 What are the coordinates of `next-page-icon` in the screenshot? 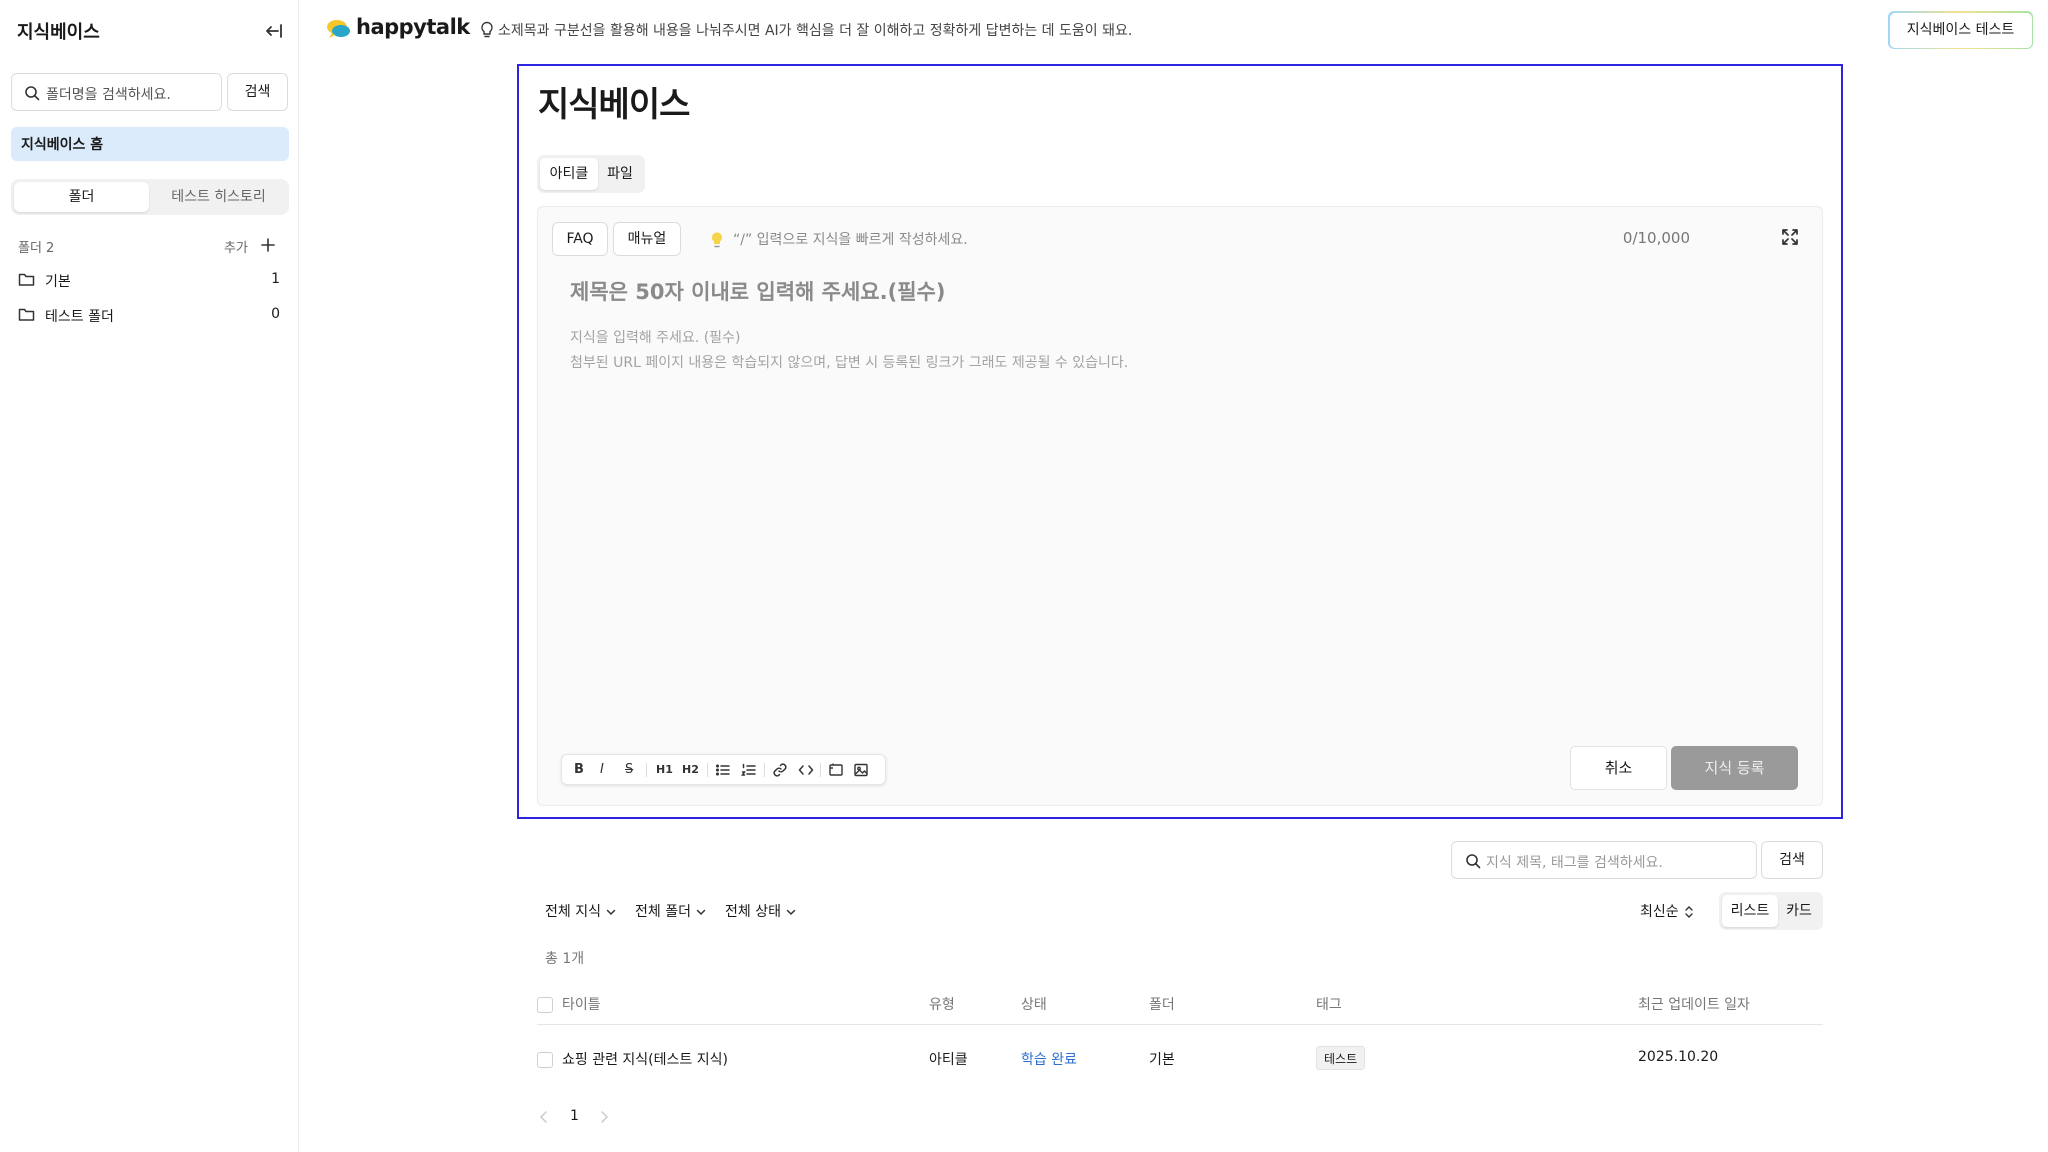 It's located at (604, 1117).